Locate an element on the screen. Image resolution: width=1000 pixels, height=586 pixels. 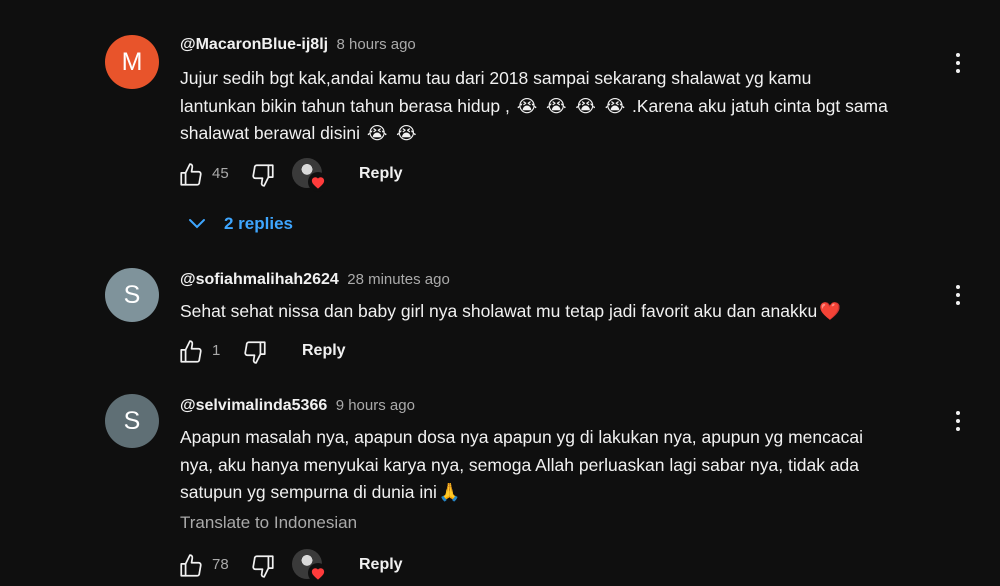
red-heart-emoji-icon: ❤️ is located at coordinates (830, 311).